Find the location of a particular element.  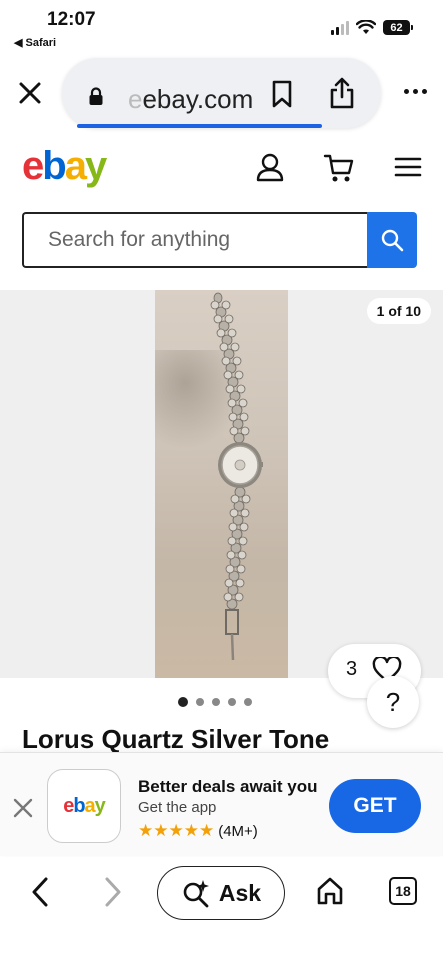

cellular-signal-icon is located at coordinates (340, 27).